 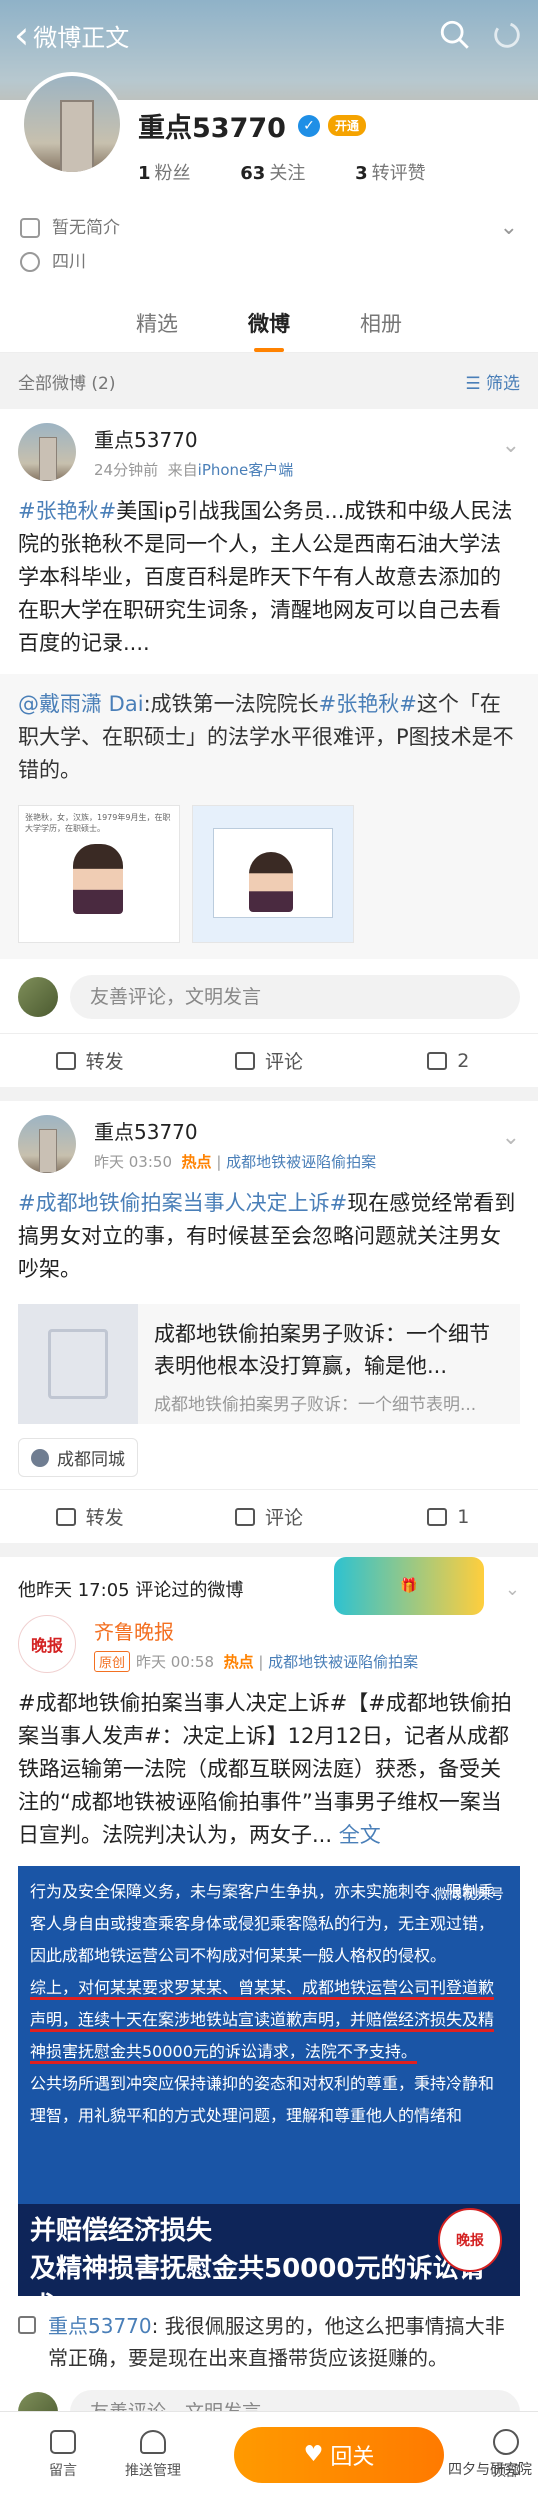 What do you see at coordinates (339, 2454) in the screenshot?
I see `follow-back-button: ♥ 回关` at bounding box center [339, 2454].